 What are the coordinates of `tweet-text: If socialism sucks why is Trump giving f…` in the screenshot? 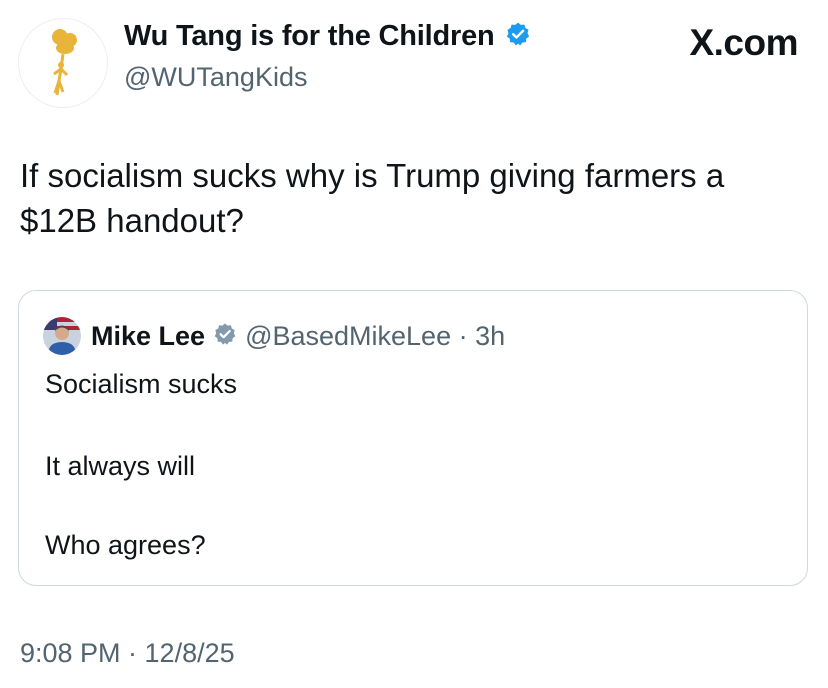 It's located at (410, 198).